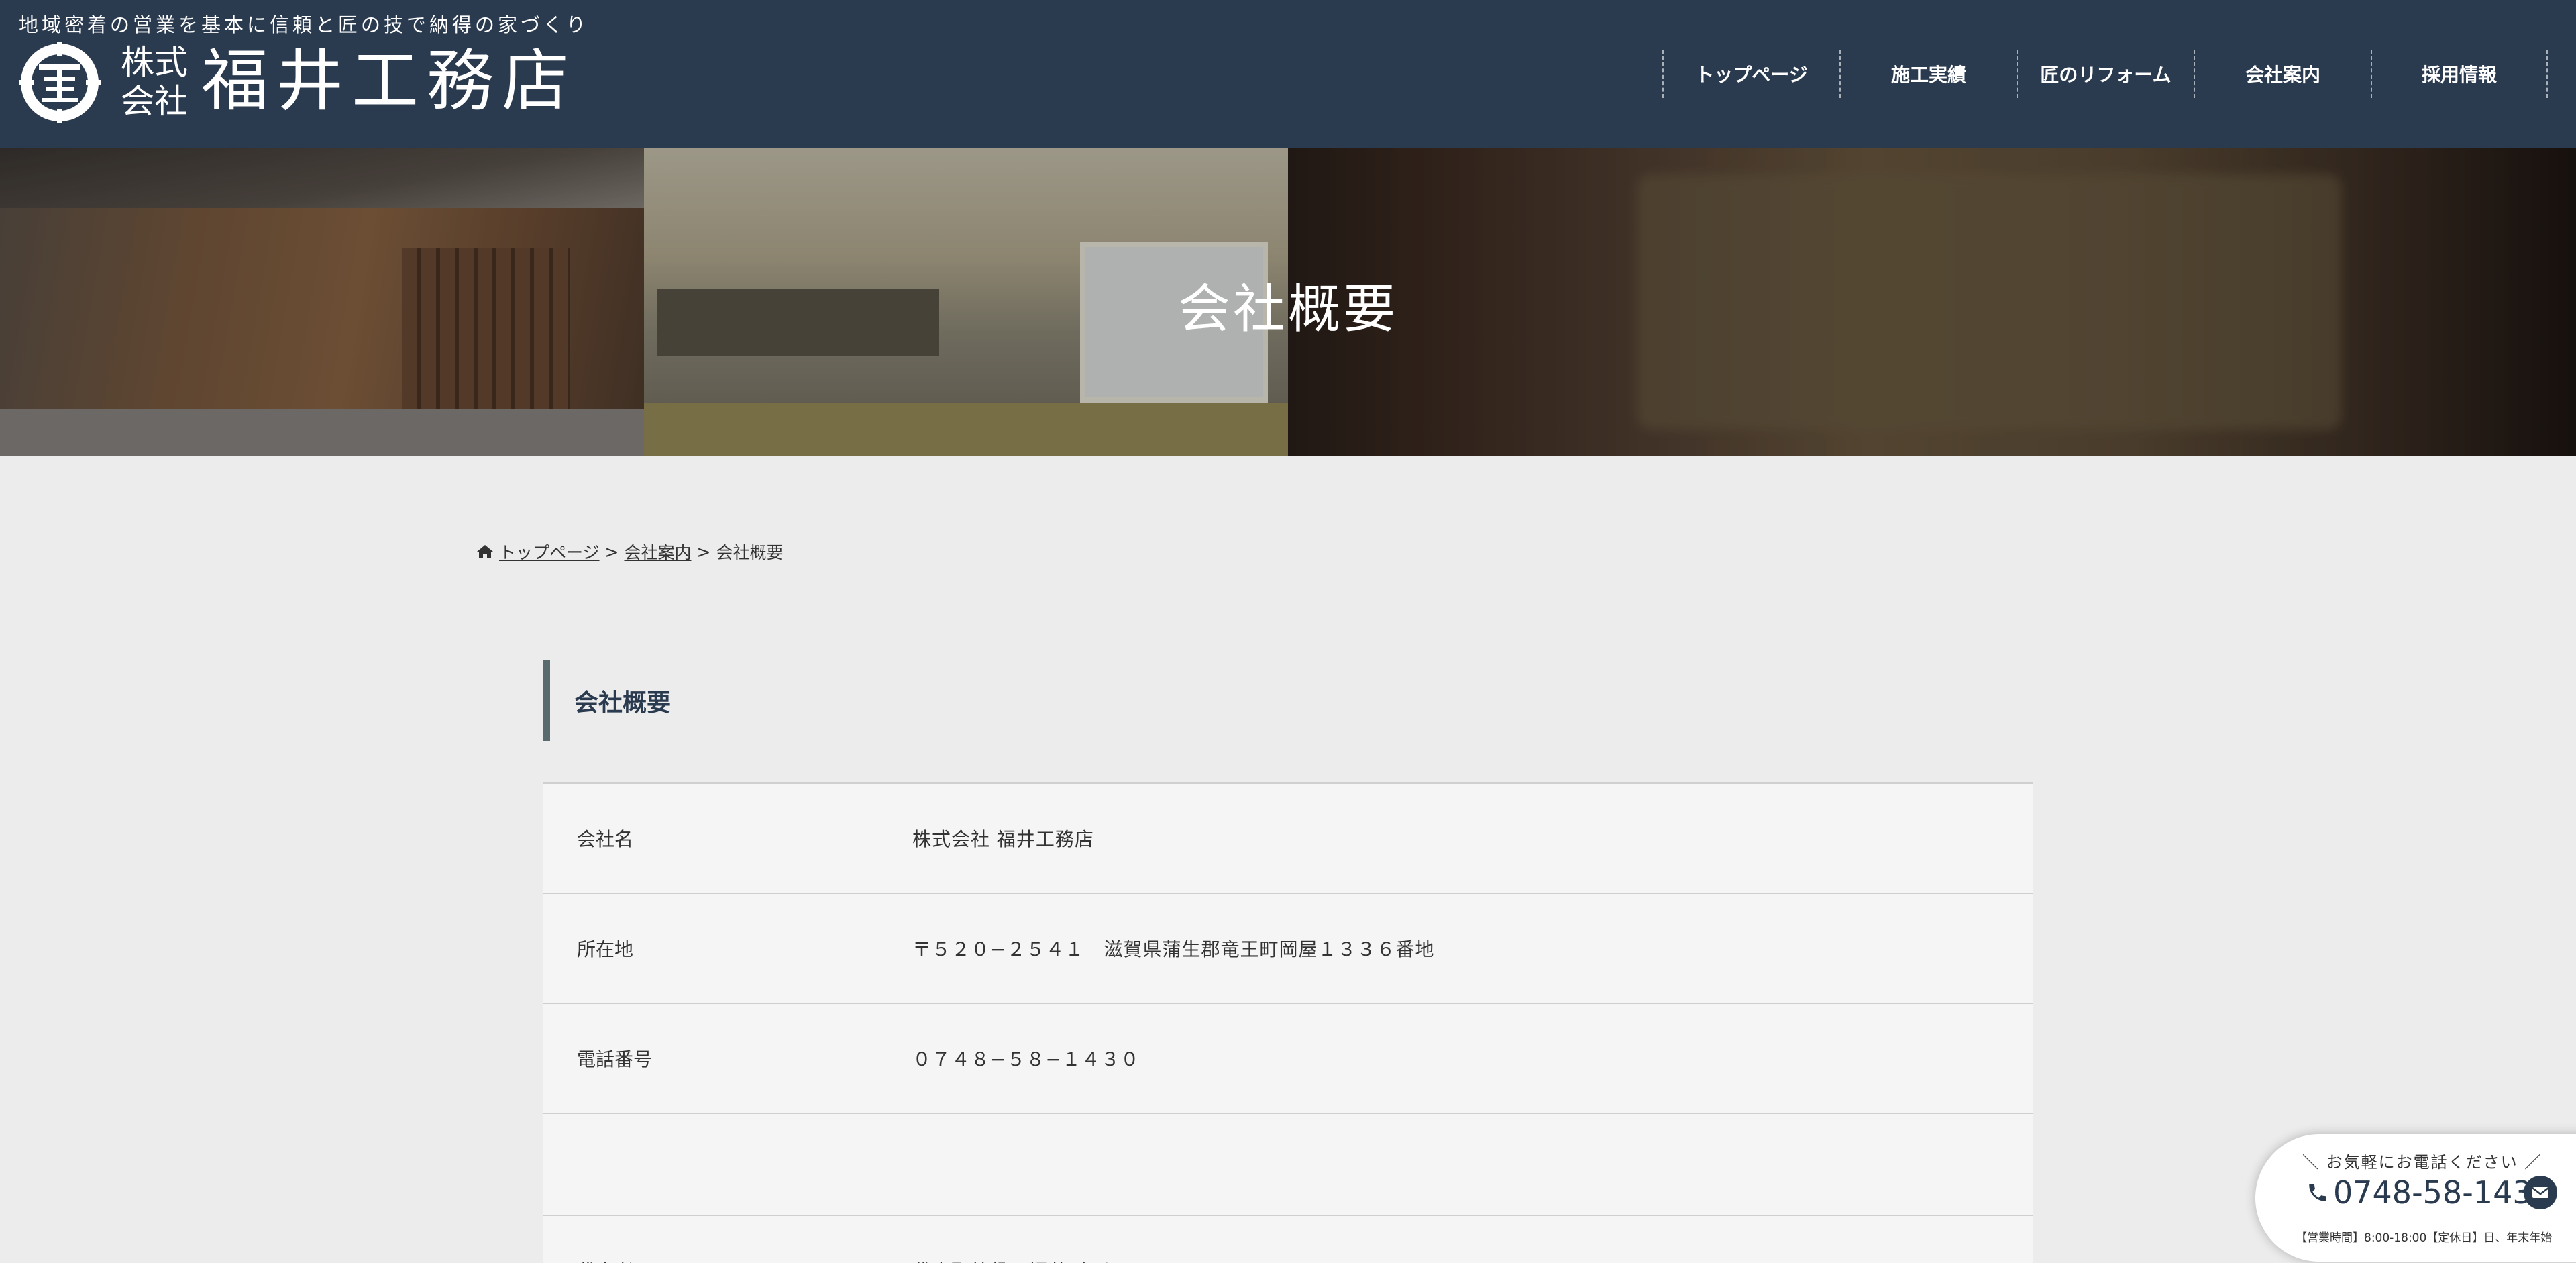 The image size is (2576, 1263). I want to click on main-nav: トップページ 施工実績 匠のリフォーム 会社案内 採用情報, so click(2105, 74).